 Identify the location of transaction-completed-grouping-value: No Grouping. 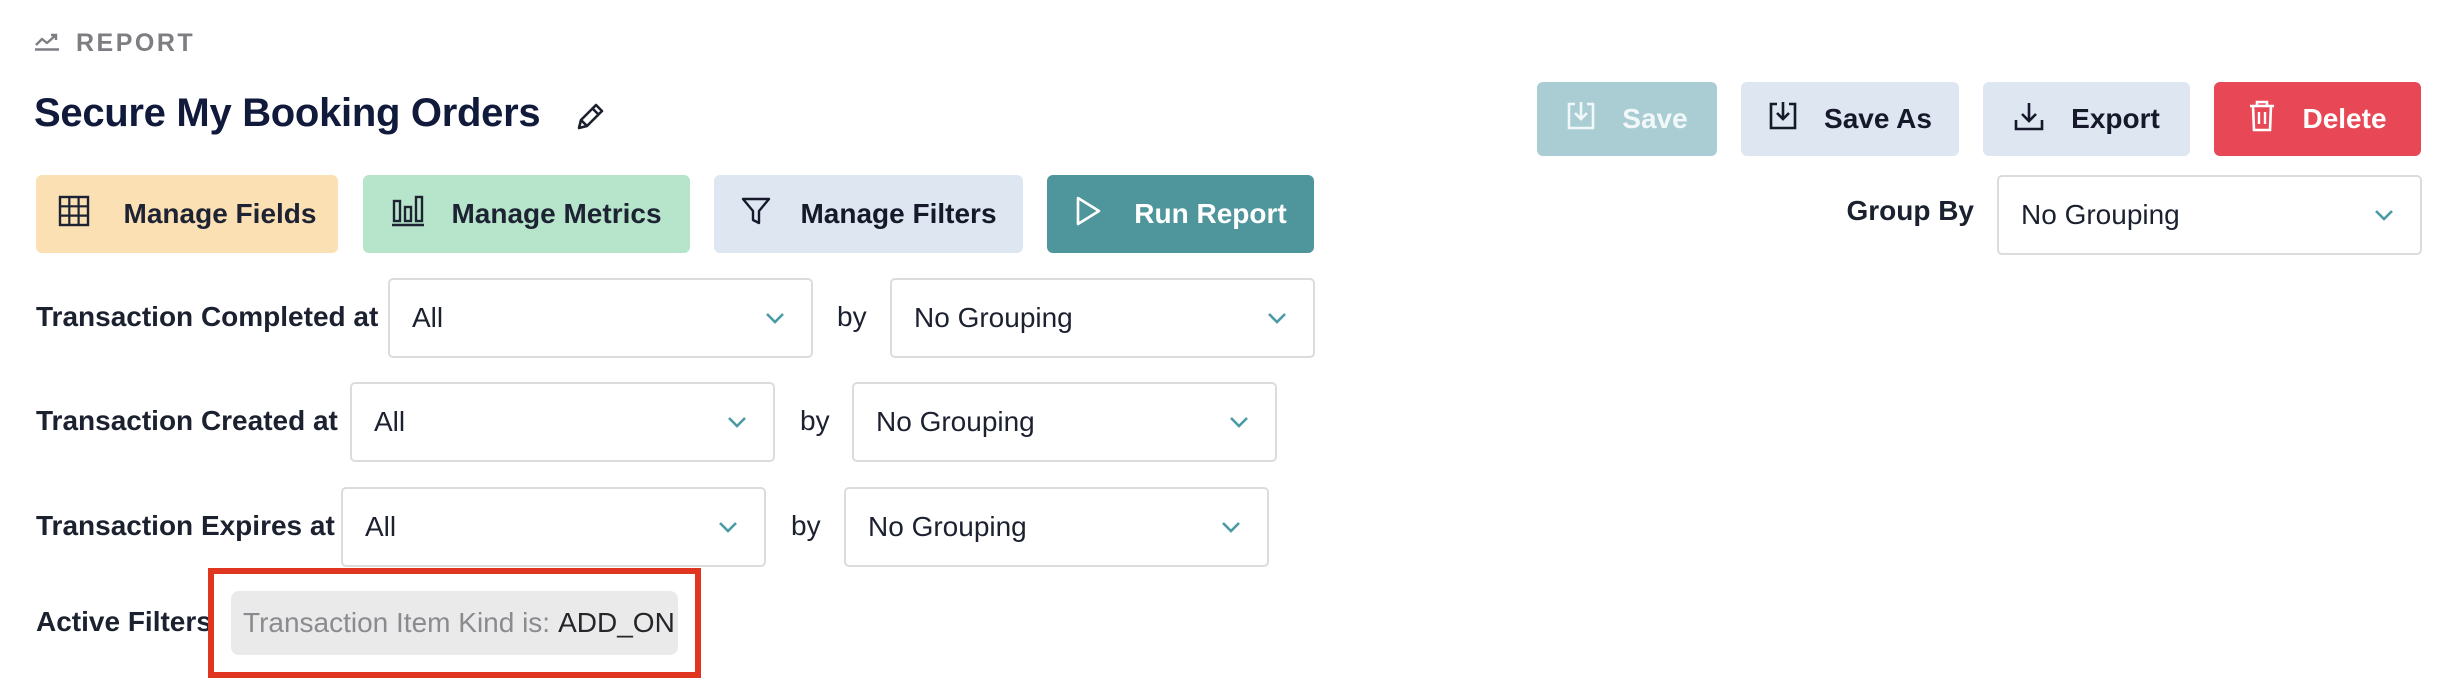
(993, 317).